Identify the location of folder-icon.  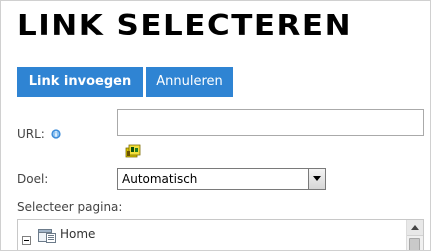
(133, 150).